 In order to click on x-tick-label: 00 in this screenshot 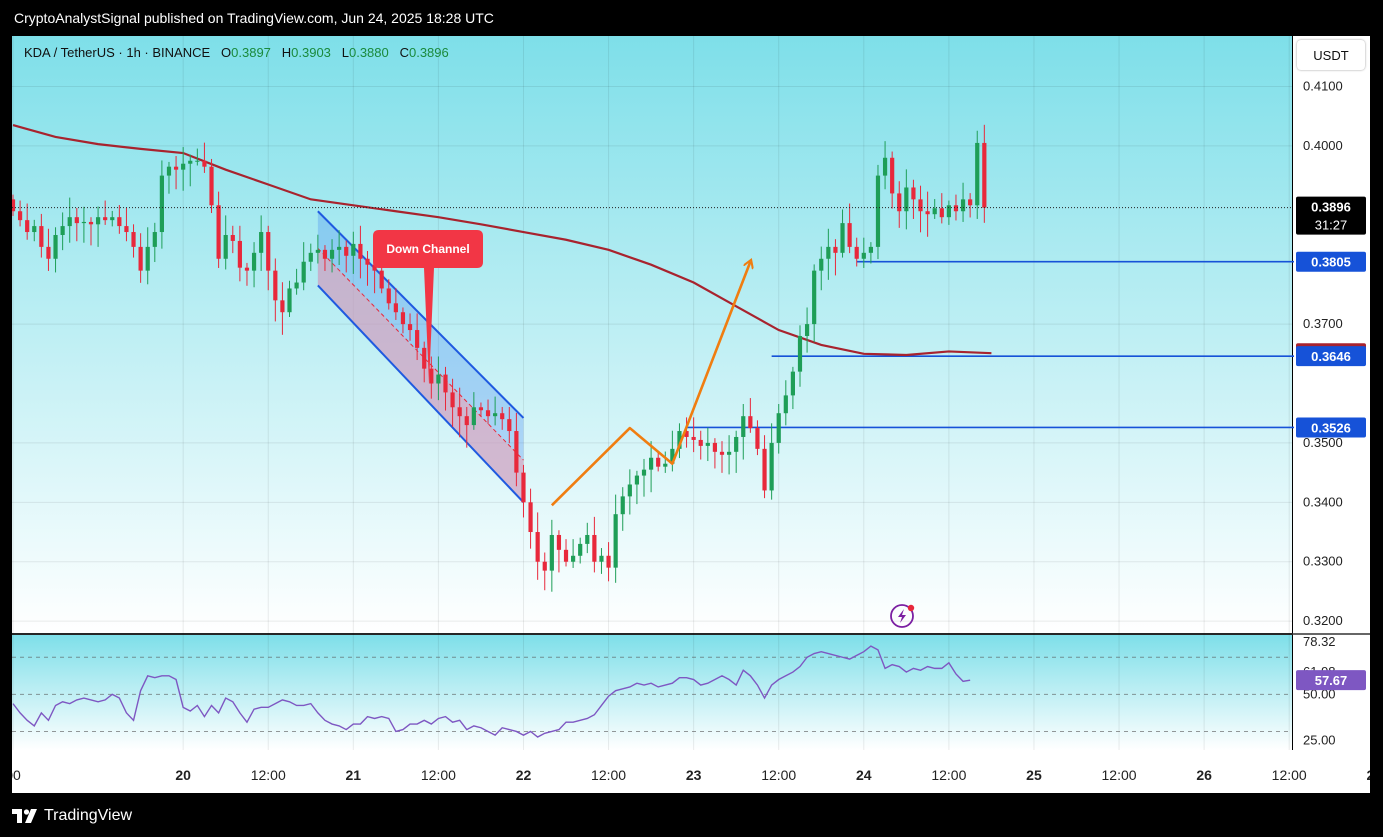, I will do `click(16, 775)`.